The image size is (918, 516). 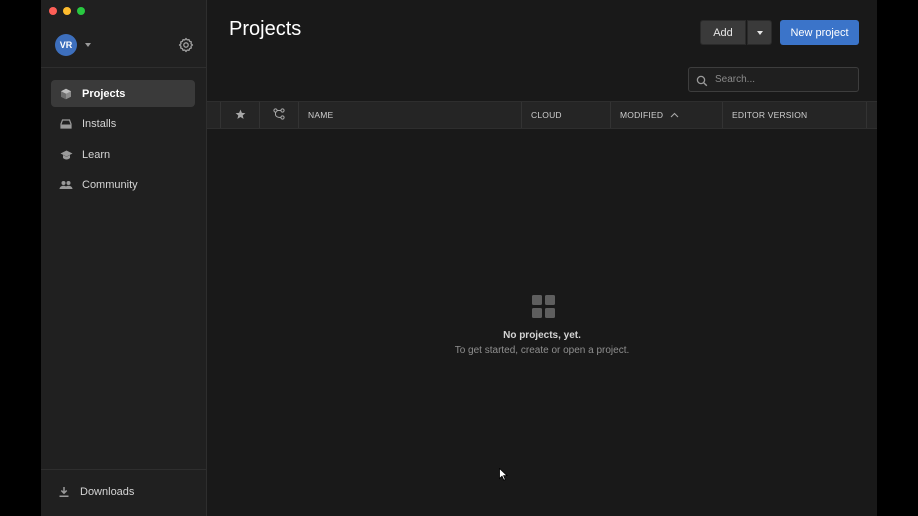 What do you see at coordinates (265, 29) in the screenshot?
I see `page-title: Projects` at bounding box center [265, 29].